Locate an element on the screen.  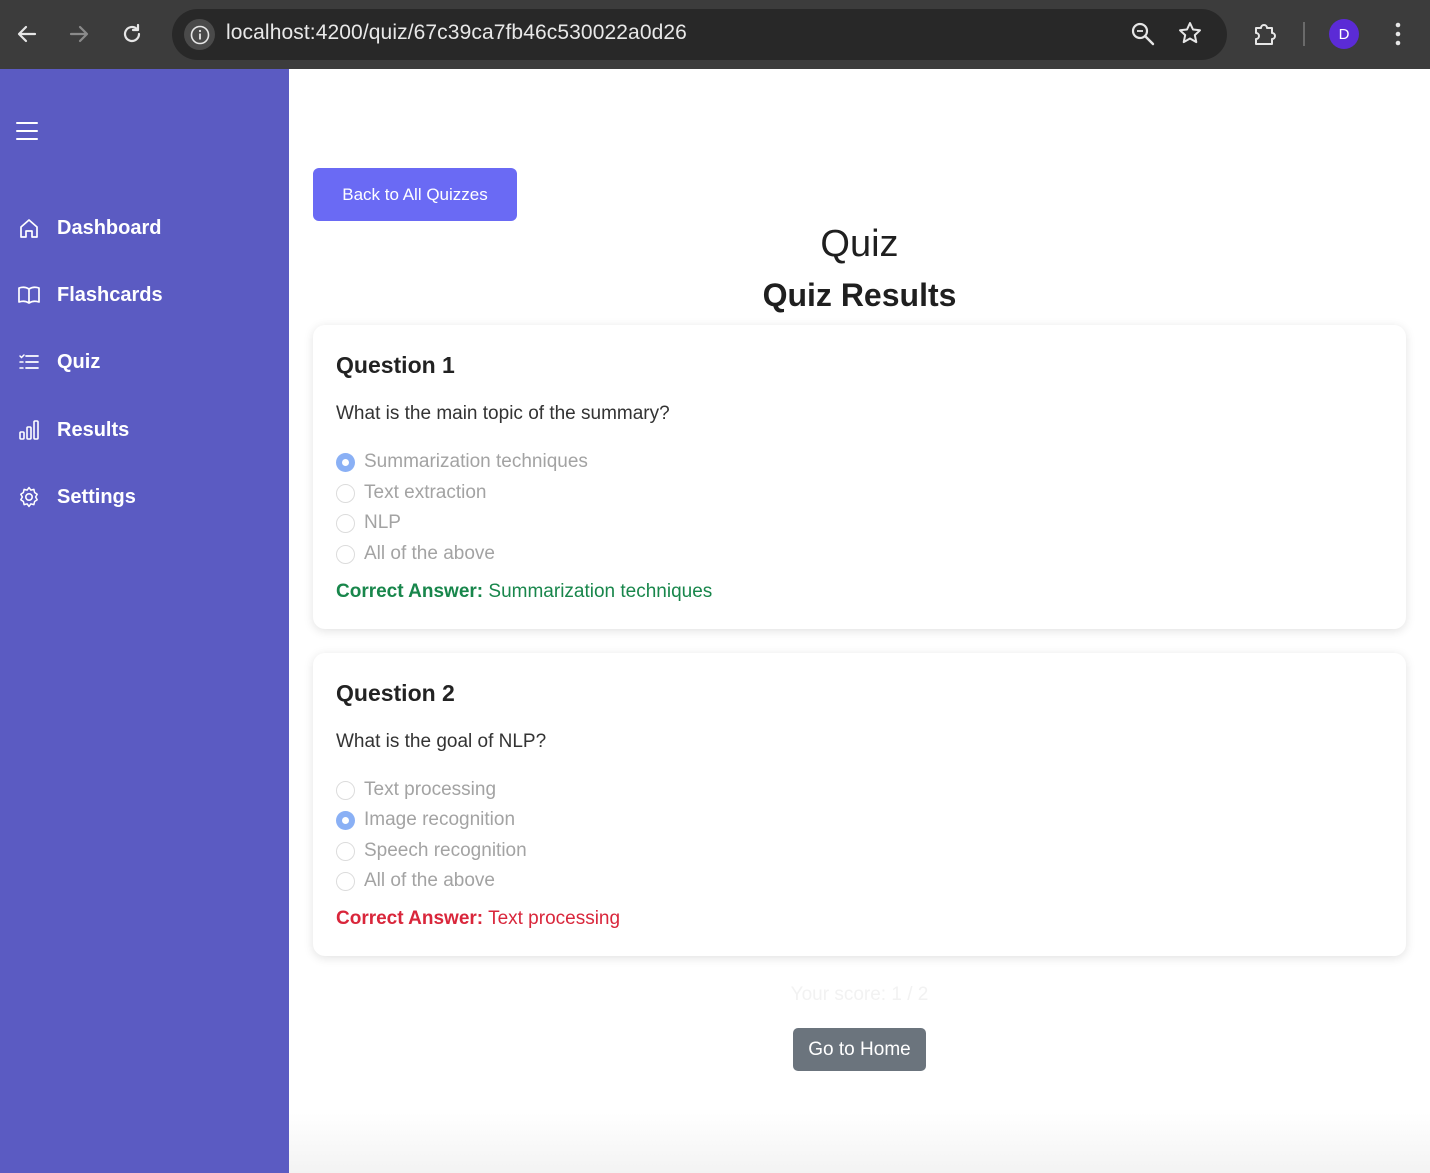
question-title: Question 1 is located at coordinates (395, 365).